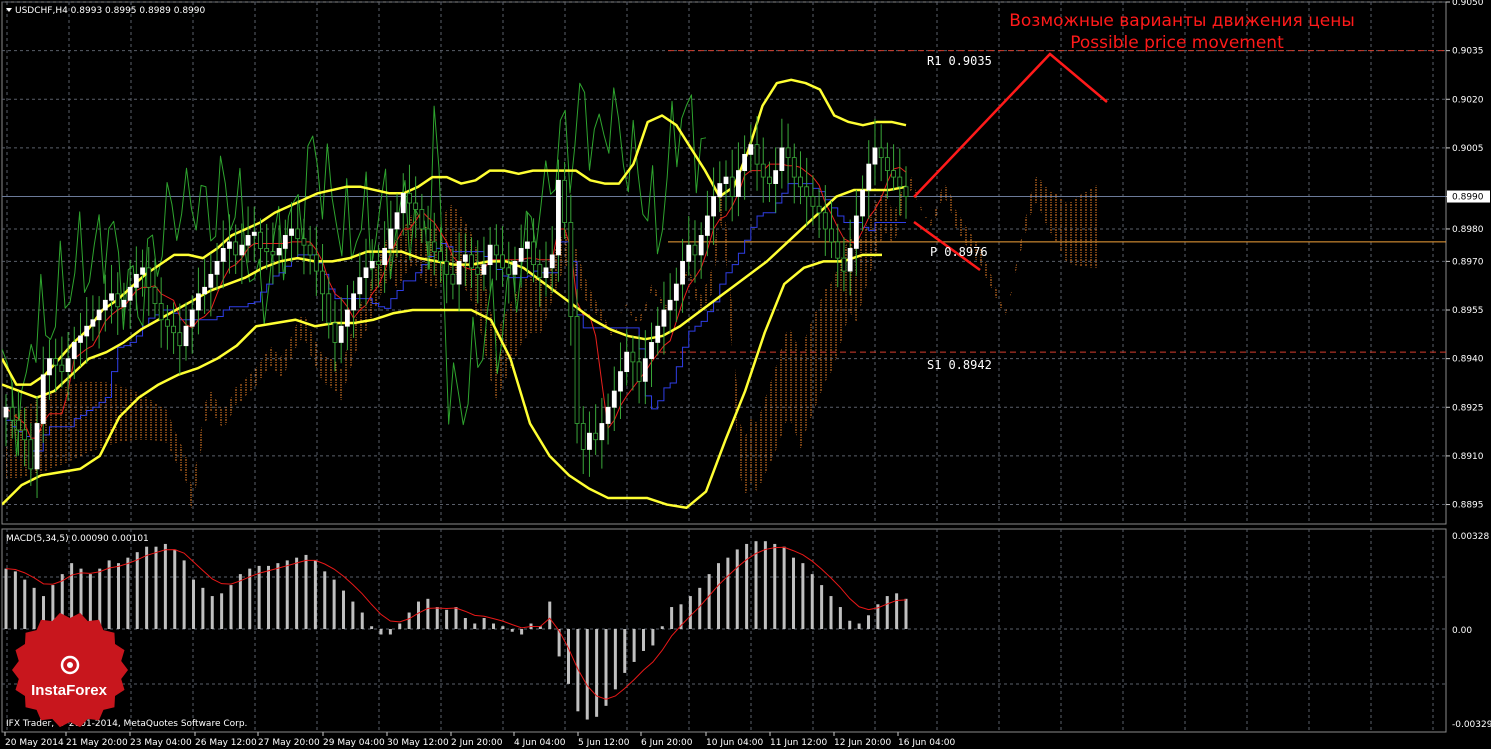  I want to click on x-tick-label: 29 May 04:00, so click(354, 743).